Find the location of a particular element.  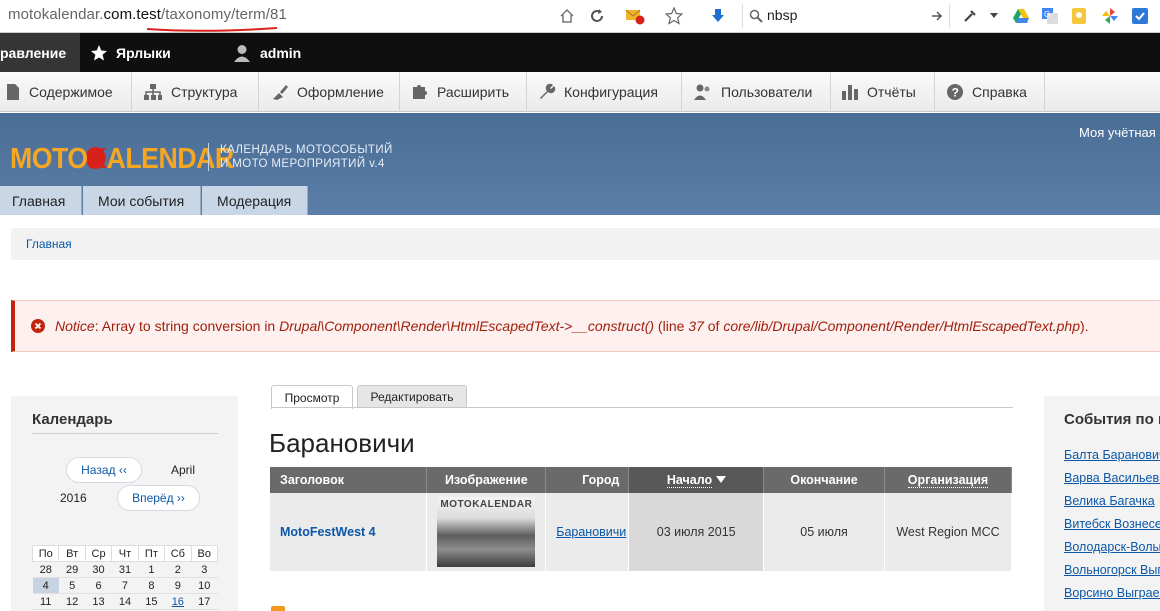

address-bar: motokalendar.com.test/taxonomy/term/81 is located at coordinates (147, 14).